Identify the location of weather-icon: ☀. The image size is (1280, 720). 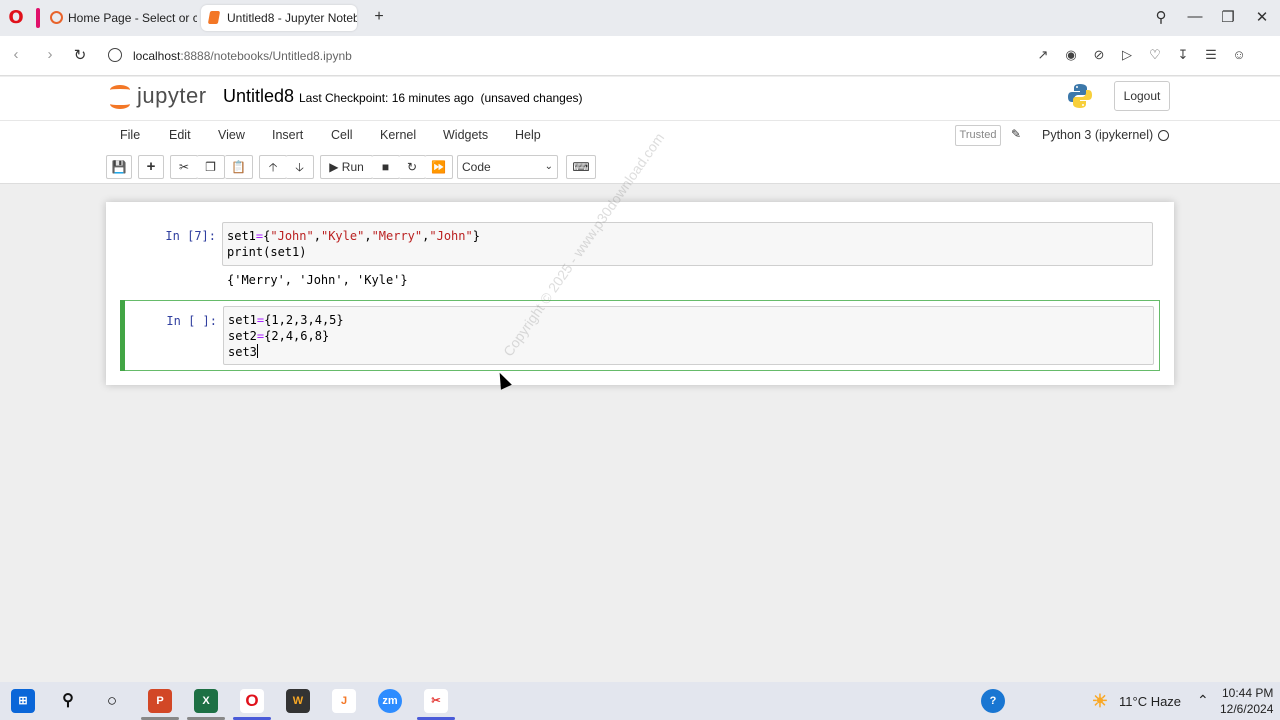
(1100, 701).